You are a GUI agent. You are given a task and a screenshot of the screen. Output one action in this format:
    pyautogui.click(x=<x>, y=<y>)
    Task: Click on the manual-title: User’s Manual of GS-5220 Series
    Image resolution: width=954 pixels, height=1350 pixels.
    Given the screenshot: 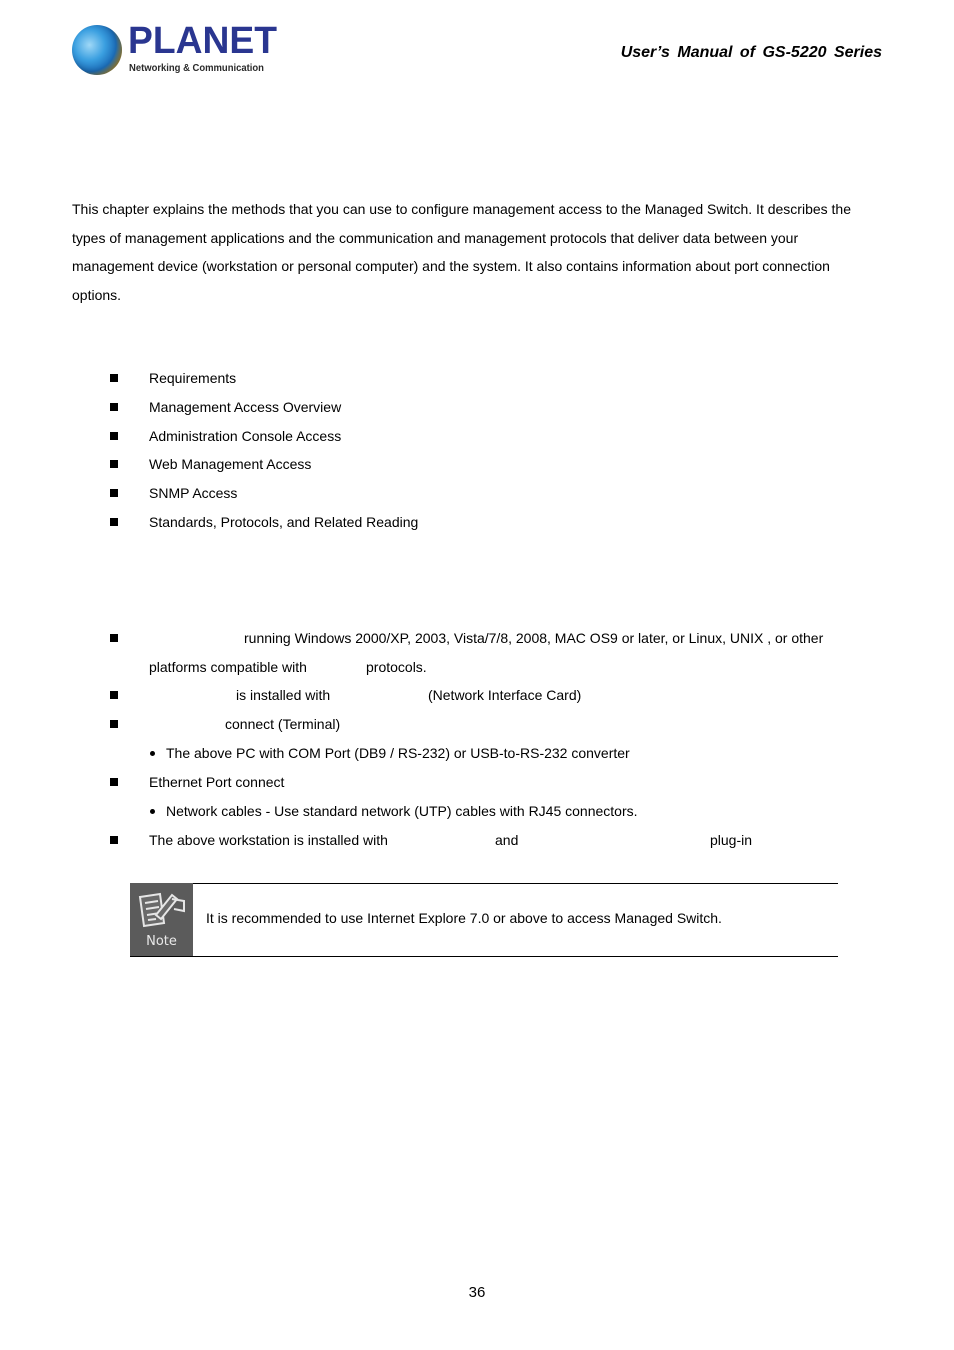 What is the action you would take?
    pyautogui.click(x=751, y=52)
    